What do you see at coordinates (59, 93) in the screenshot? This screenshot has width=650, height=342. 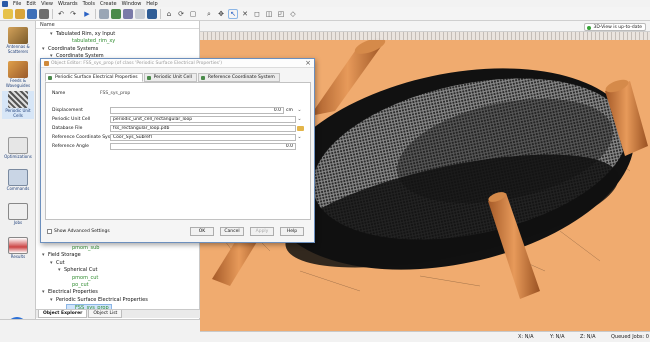 I see `name-label: Name` at bounding box center [59, 93].